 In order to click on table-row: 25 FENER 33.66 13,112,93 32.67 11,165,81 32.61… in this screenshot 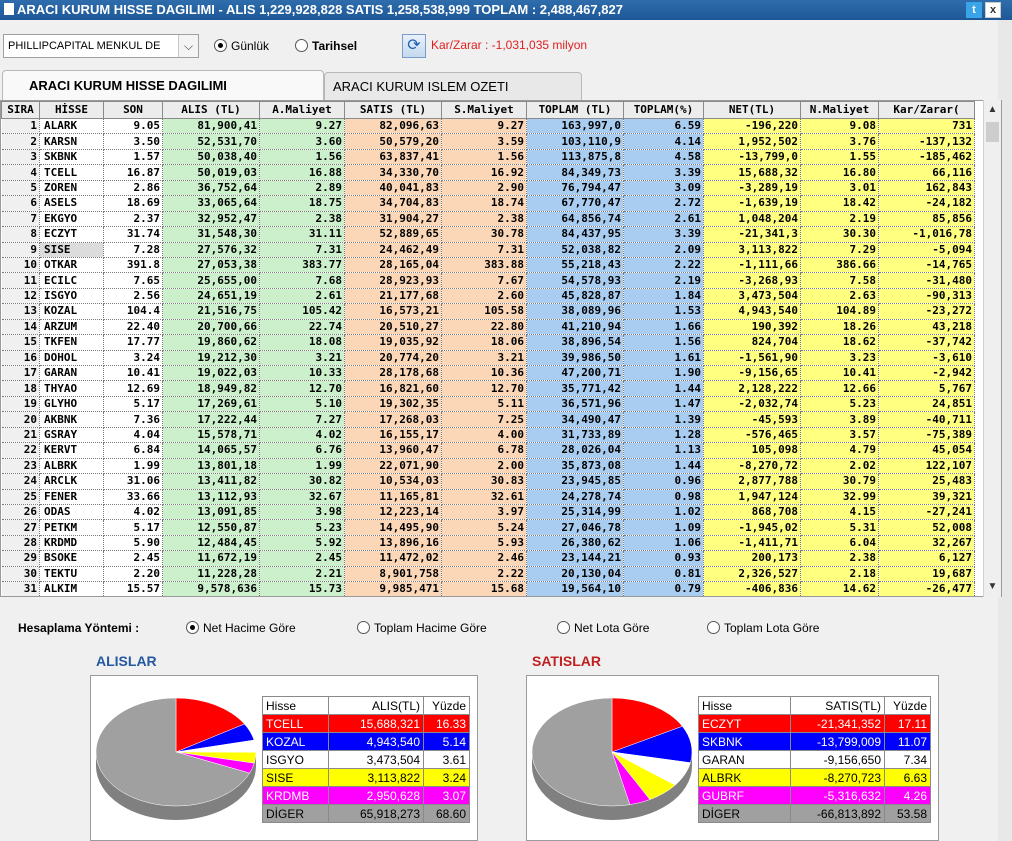, I will do `click(488, 497)`.